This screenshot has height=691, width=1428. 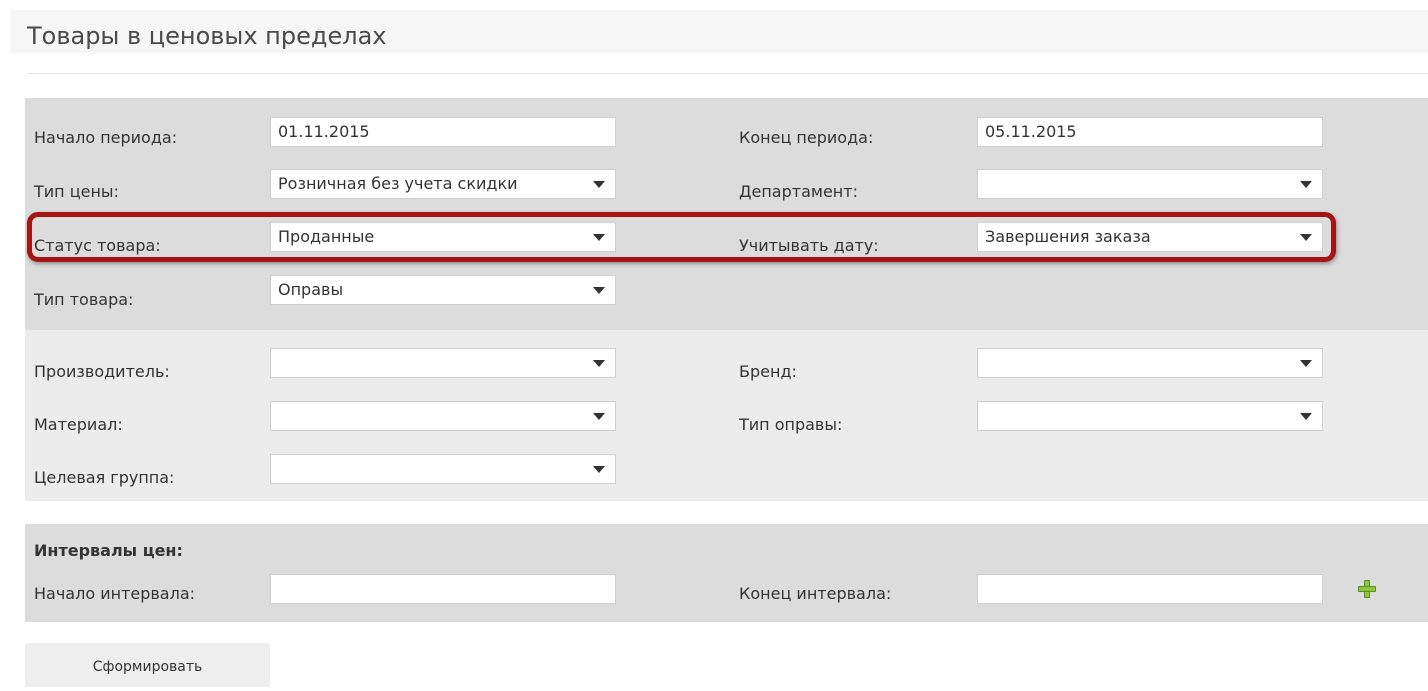 I want to click on brand-label: Бренд:, so click(x=768, y=371).